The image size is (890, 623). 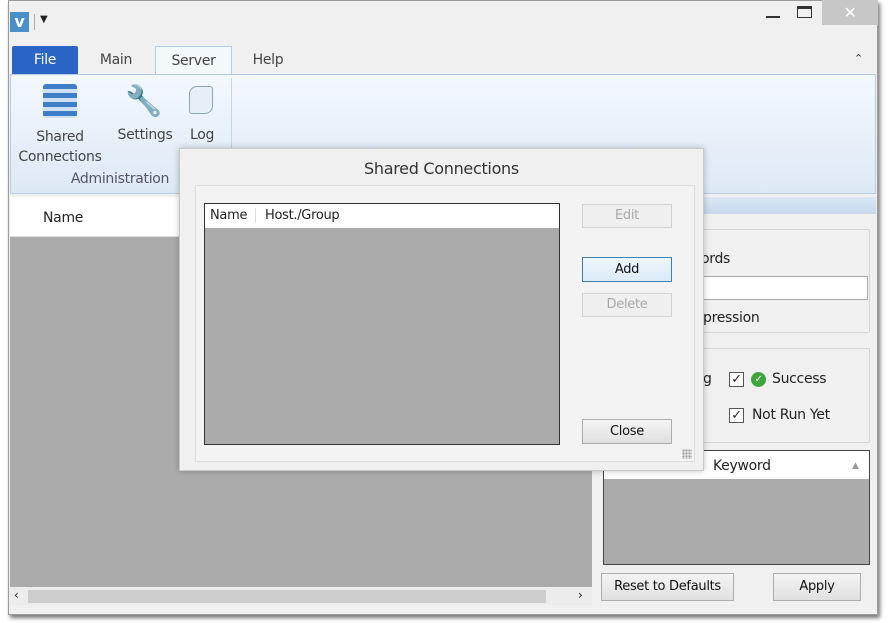 I want to click on not-run-yet-label: Not Run Yet, so click(x=791, y=415).